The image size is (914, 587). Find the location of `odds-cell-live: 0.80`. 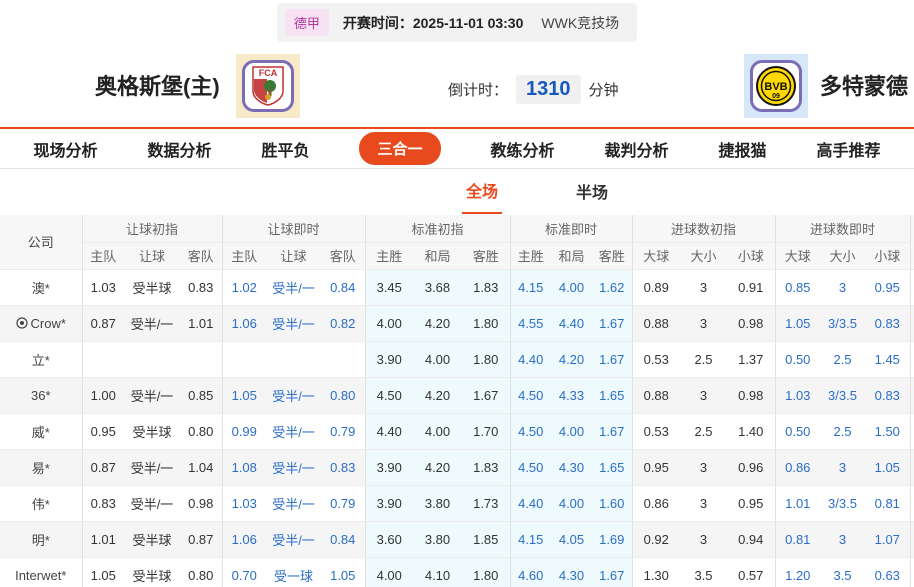

odds-cell-live: 0.80 is located at coordinates (343, 395).